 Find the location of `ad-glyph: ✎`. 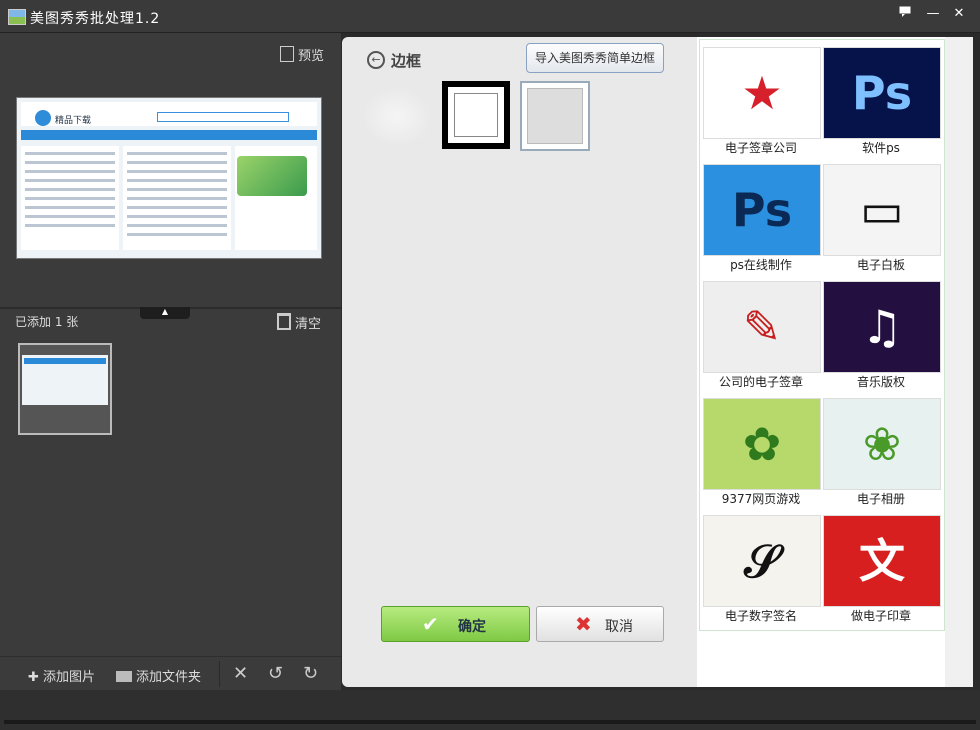

ad-glyph: ✎ is located at coordinates (762, 327).